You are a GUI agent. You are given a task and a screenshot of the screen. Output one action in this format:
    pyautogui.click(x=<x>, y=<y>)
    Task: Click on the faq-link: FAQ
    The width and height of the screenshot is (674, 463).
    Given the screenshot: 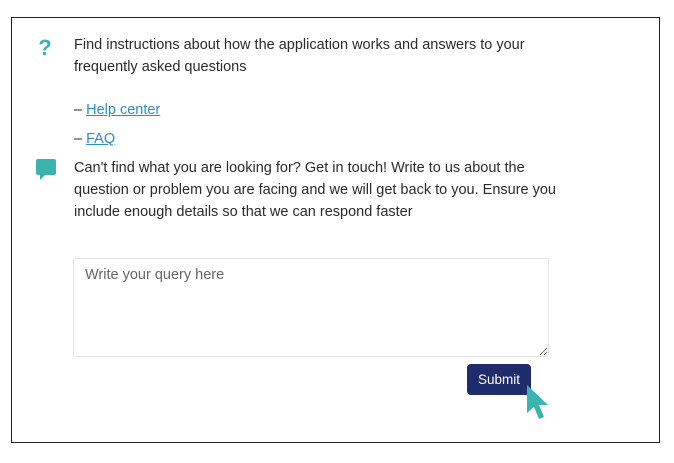 What is the action you would take?
    pyautogui.click(x=100, y=139)
    